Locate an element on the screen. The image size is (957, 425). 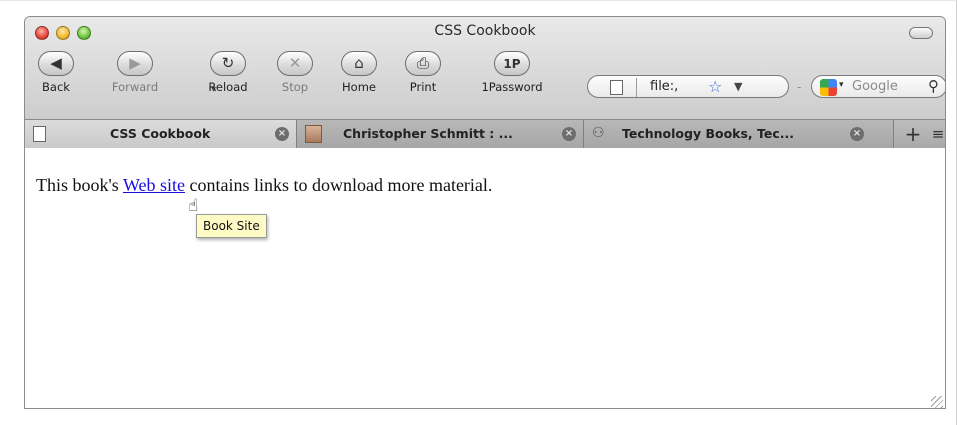
back-arrow-icon: ◀ is located at coordinates (56, 63).